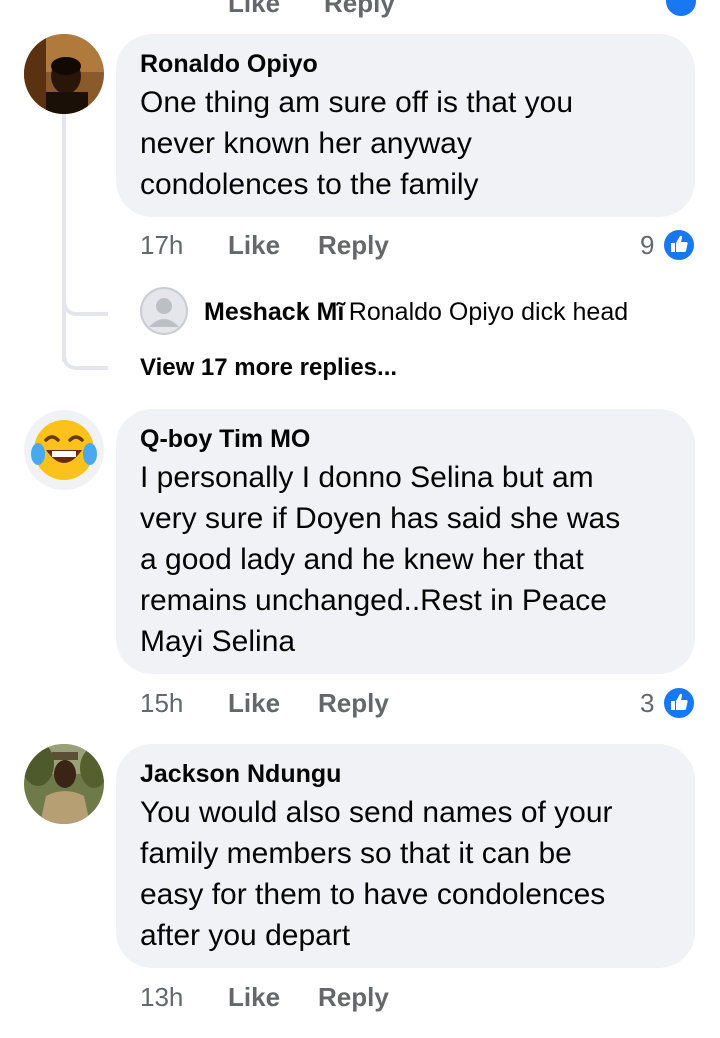 This screenshot has height=1038, width=720. I want to click on comment-actions: 17h Like Reply, so click(340, 245).